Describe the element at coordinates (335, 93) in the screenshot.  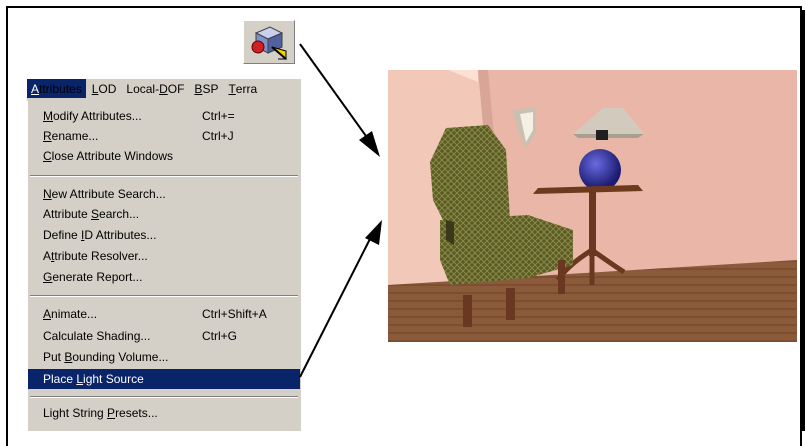
I see `arrow-line-top` at that location.